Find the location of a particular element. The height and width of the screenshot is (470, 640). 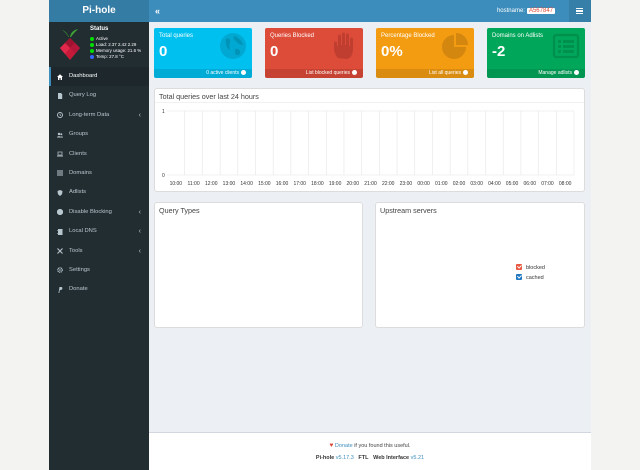

y-tick-label: 0 is located at coordinates (163, 176).